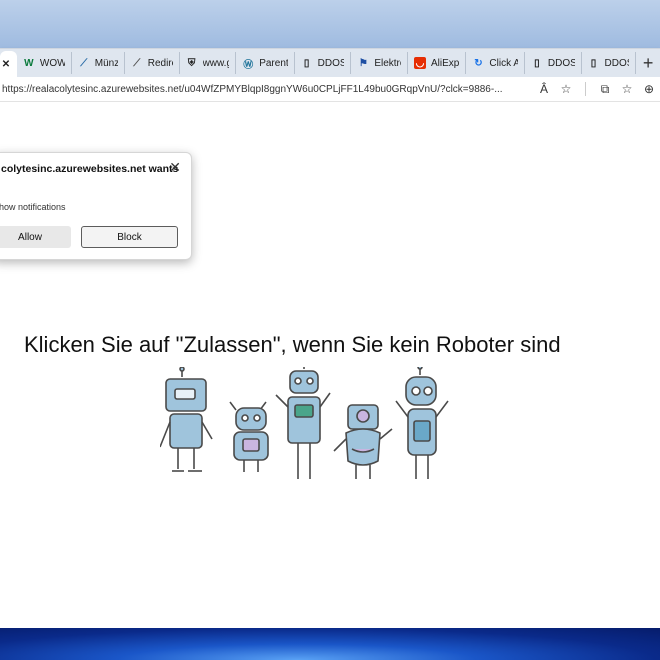  Describe the element at coordinates (191, 63) in the screenshot. I see `shield-icon: ⛨` at that location.